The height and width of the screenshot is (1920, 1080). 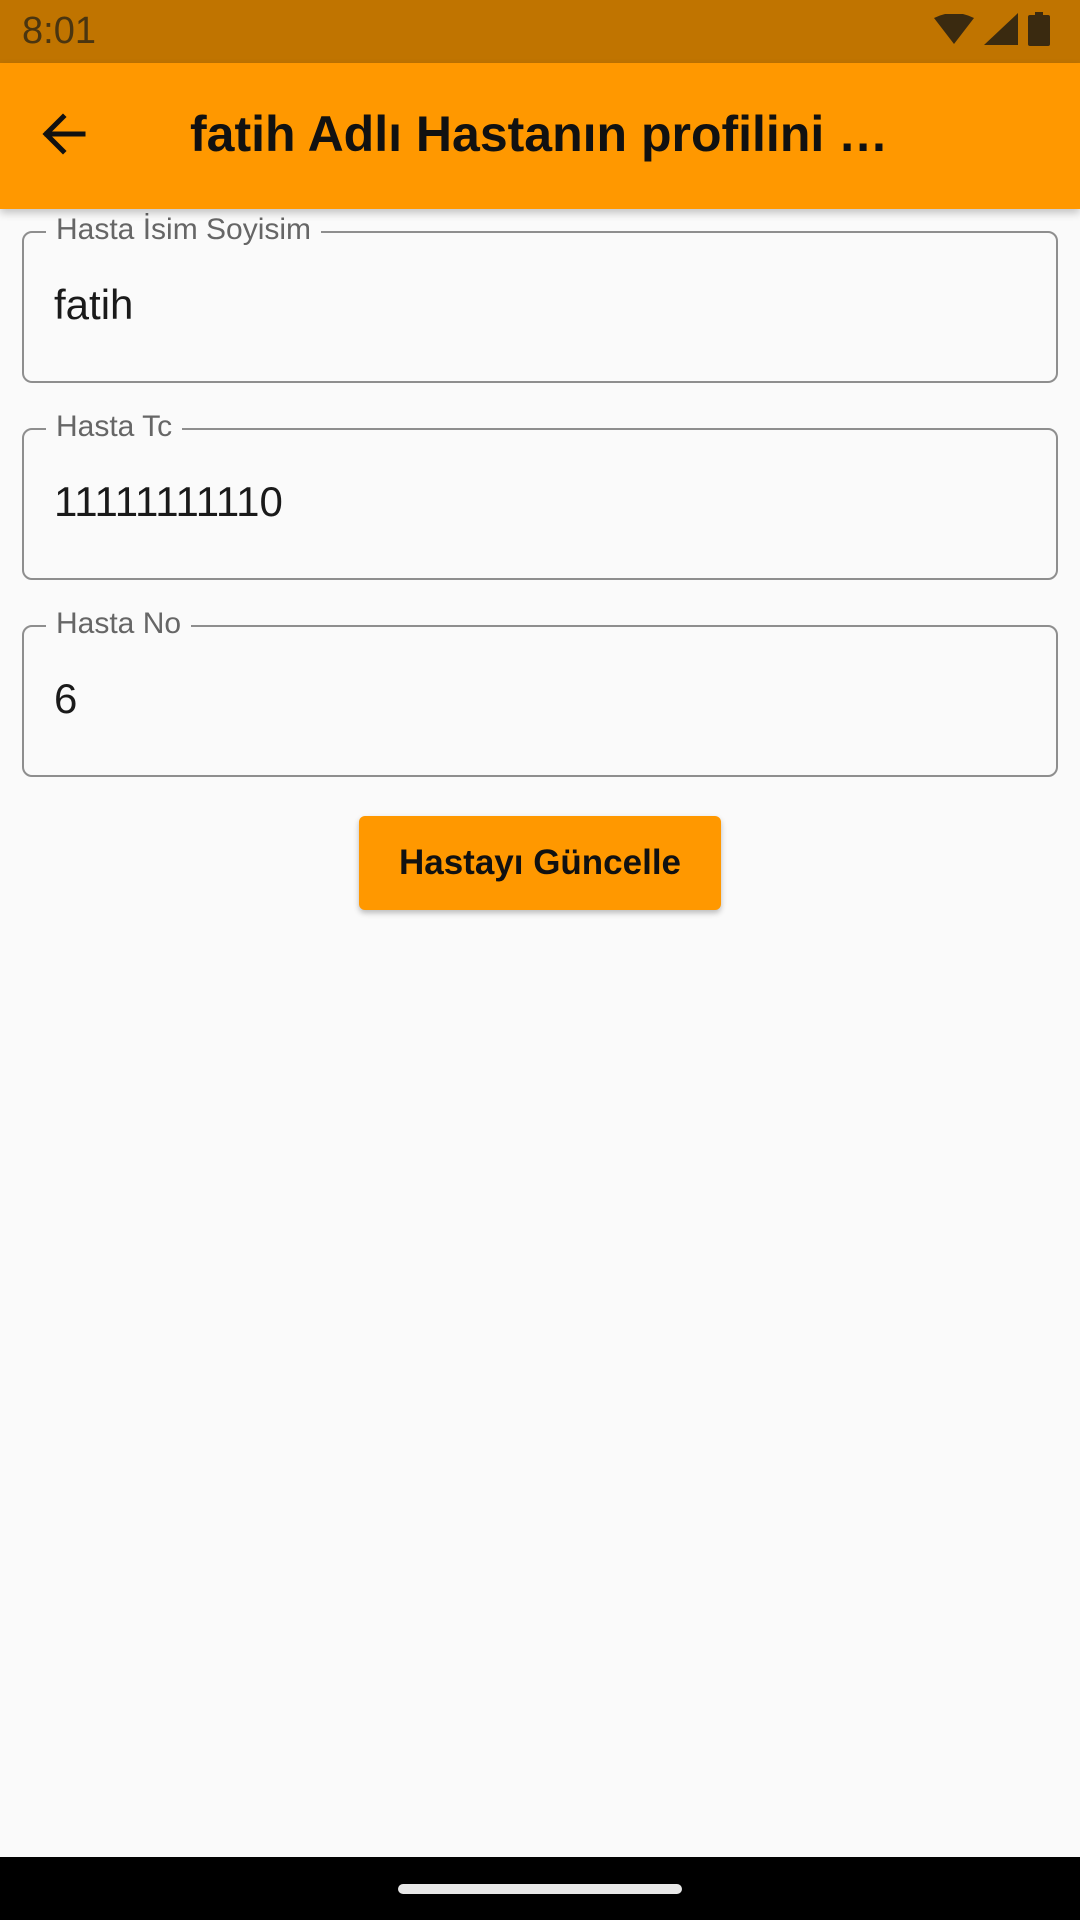 What do you see at coordinates (184, 230) in the screenshot?
I see `patient-name-label: Hasta İsim Soyisim` at bounding box center [184, 230].